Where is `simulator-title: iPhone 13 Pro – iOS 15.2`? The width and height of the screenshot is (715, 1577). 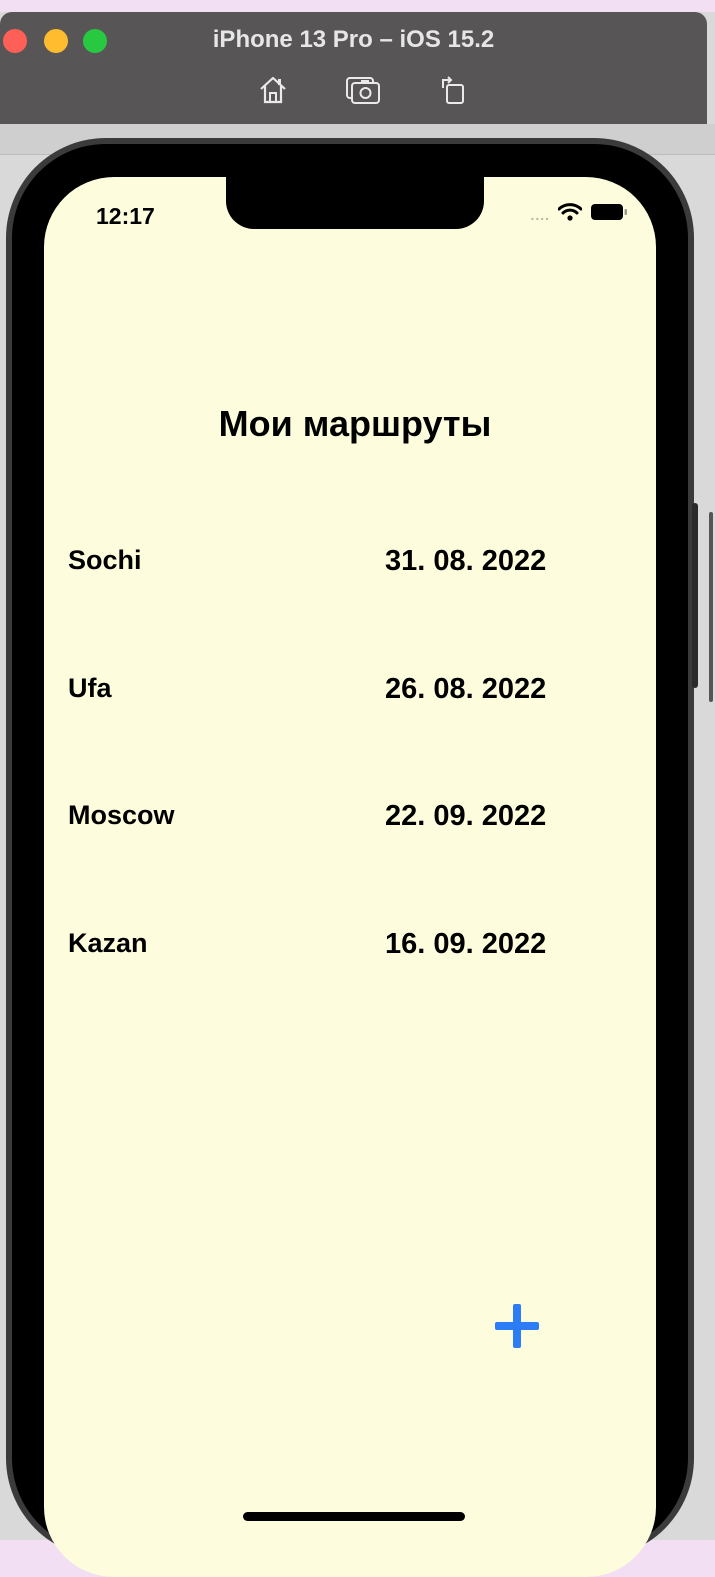
simulator-title: iPhone 13 Pro – iOS 15.2 is located at coordinates (353, 39).